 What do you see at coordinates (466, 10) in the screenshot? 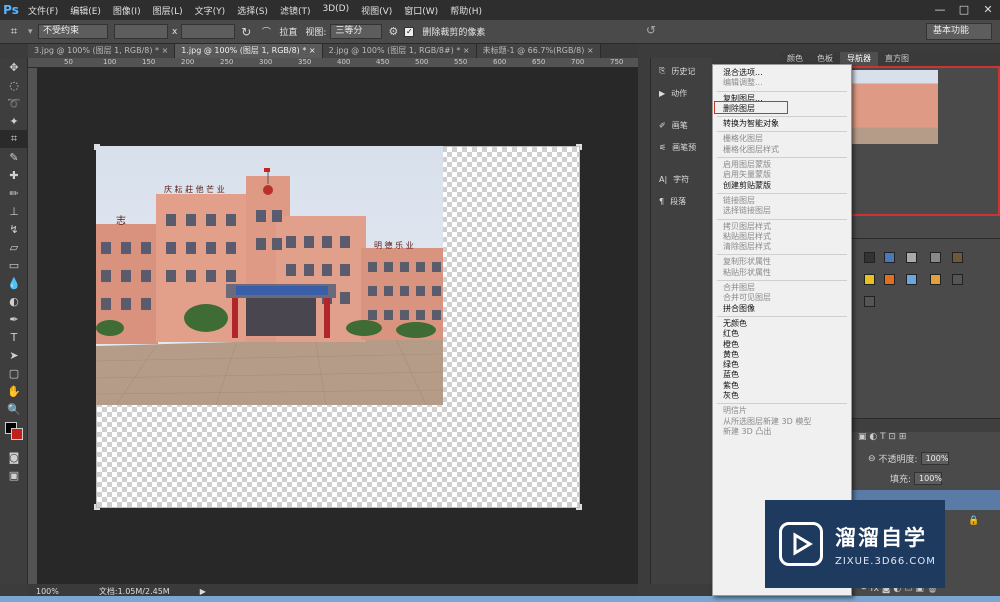
I see `menu-item: 帮助(H)` at bounding box center [466, 10].